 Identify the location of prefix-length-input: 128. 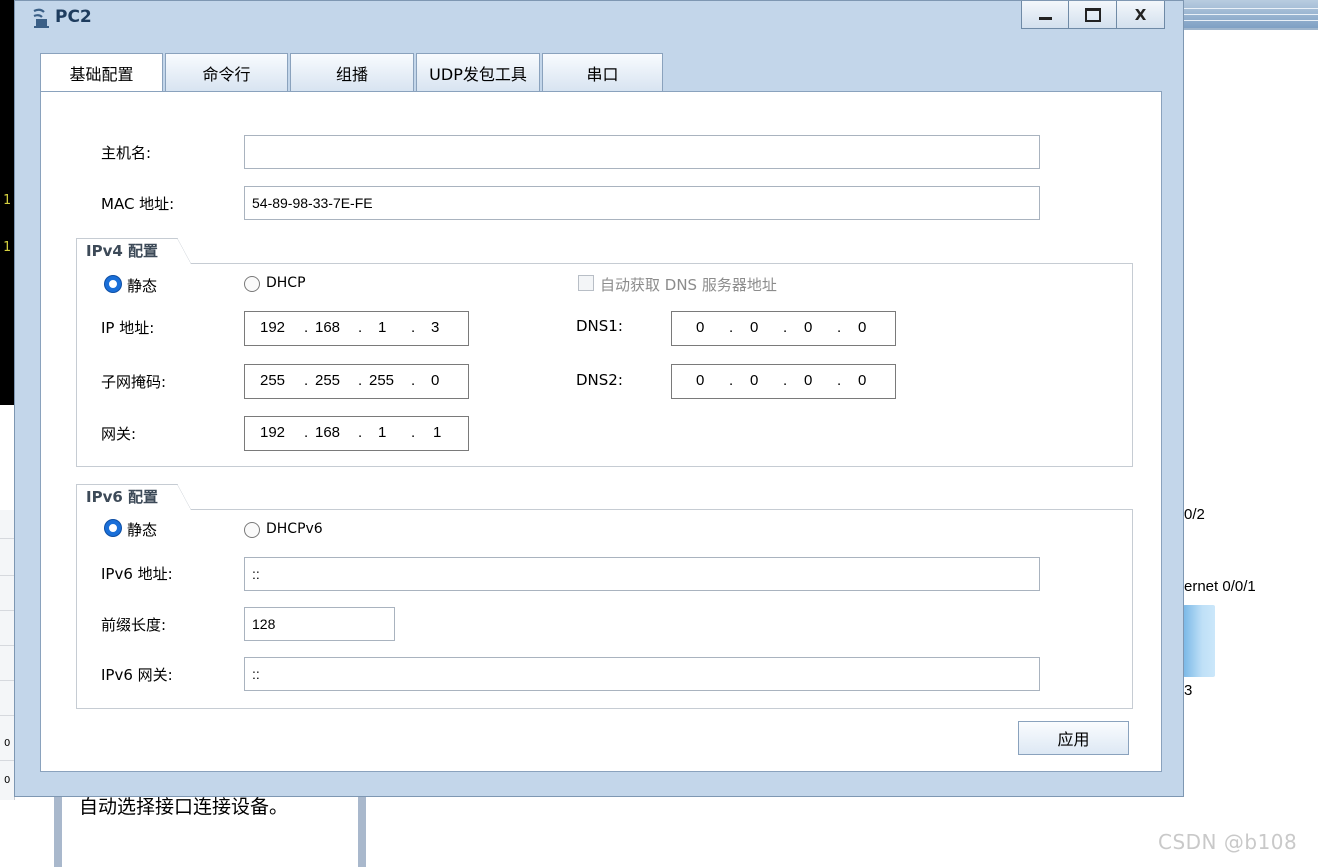
(319, 624).